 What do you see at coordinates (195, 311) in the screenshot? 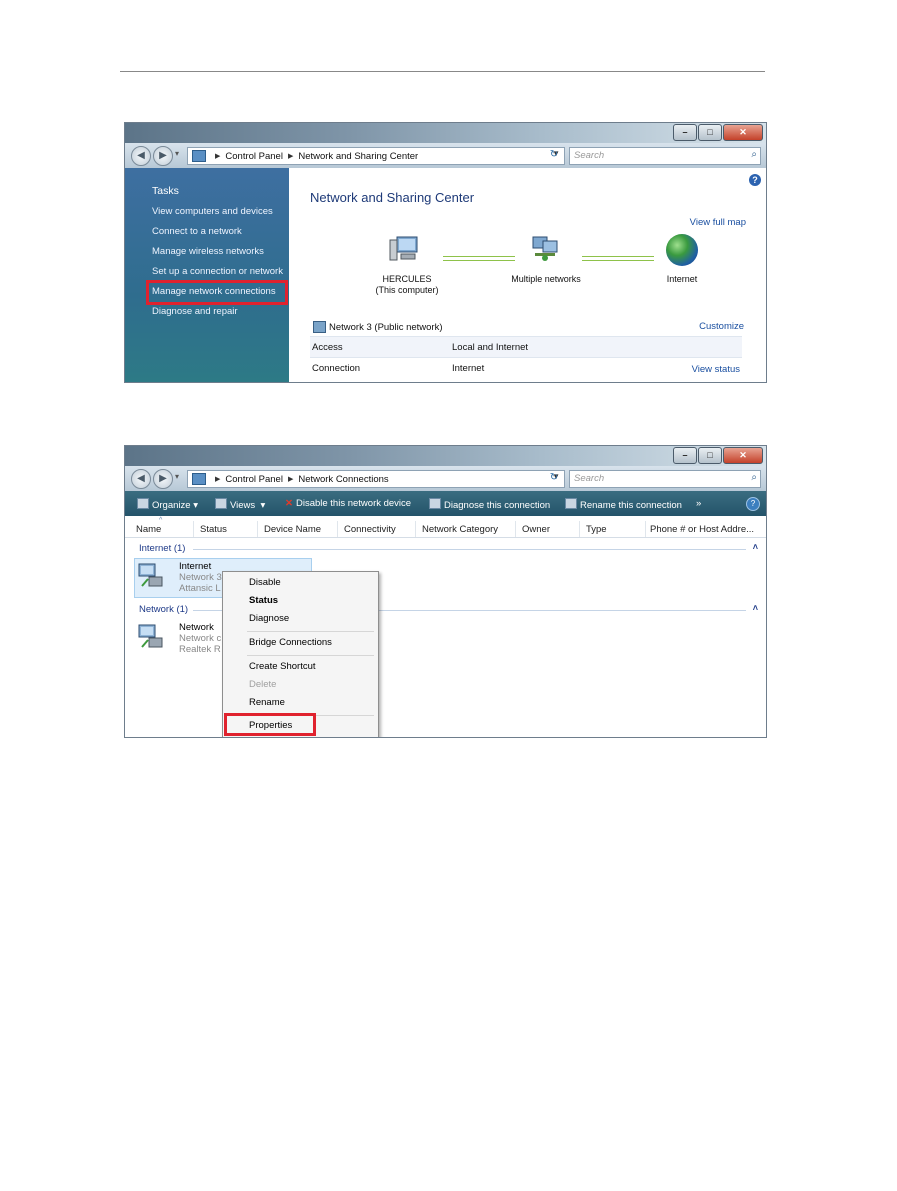
I see `sidebar-item-diagnose-repair: Diagnose and repair` at bounding box center [195, 311].